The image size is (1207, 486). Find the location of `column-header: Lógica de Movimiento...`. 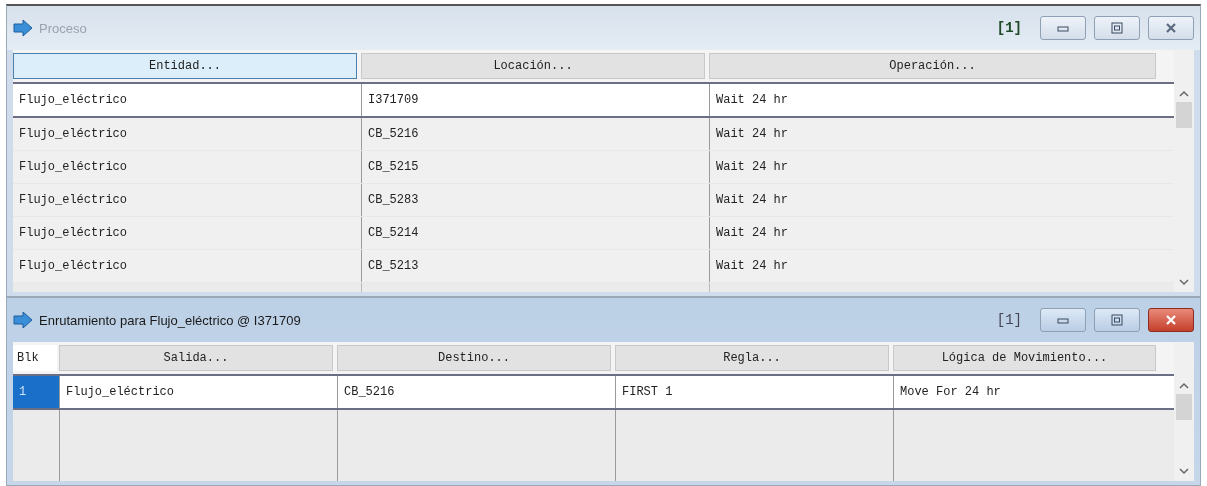

column-header: Lógica de Movimiento... is located at coordinates (1024, 358).